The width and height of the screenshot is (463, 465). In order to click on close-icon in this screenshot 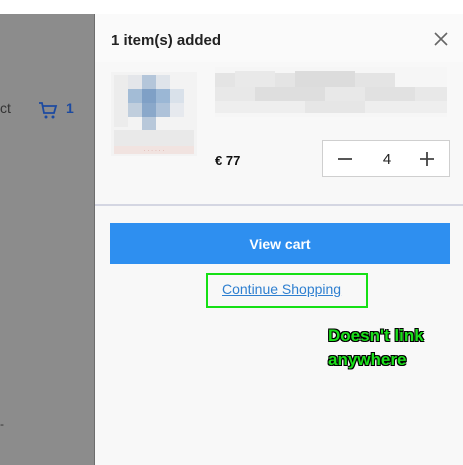, I will do `click(441, 39)`.